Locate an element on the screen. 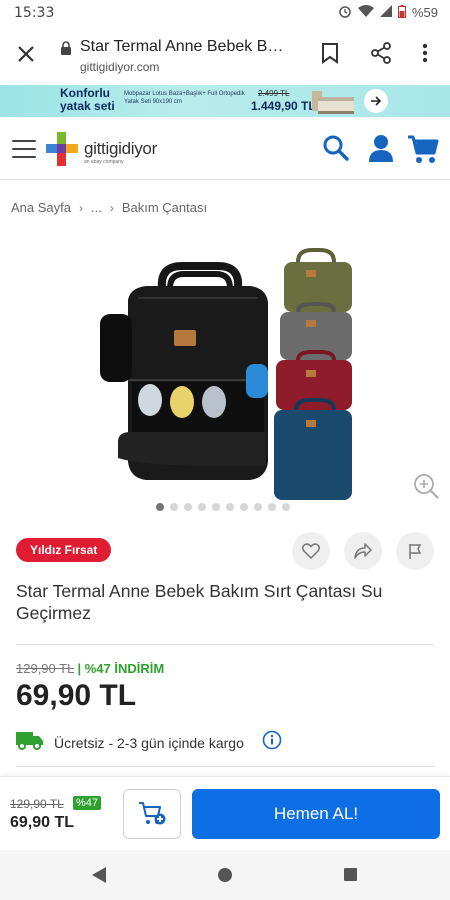  promo-bed-image is located at coordinates (333, 101).